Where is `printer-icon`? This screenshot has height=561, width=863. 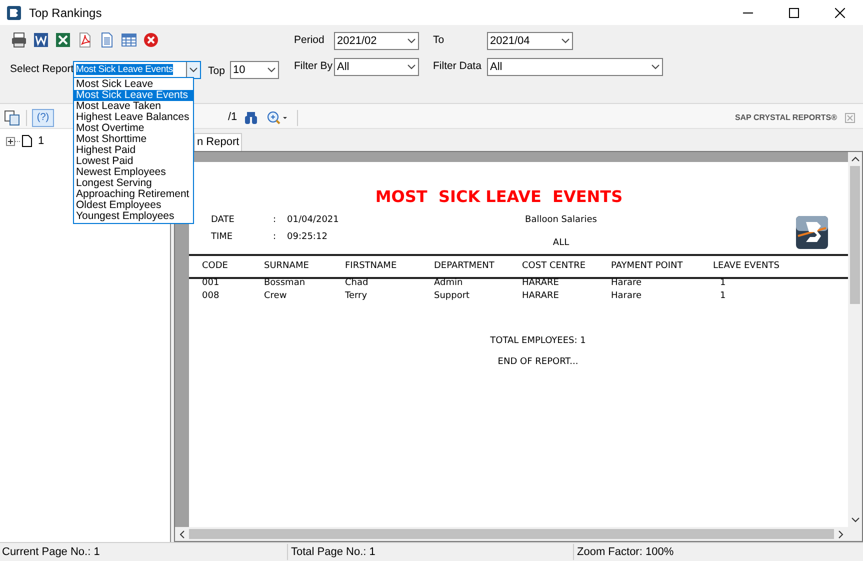 printer-icon is located at coordinates (19, 40).